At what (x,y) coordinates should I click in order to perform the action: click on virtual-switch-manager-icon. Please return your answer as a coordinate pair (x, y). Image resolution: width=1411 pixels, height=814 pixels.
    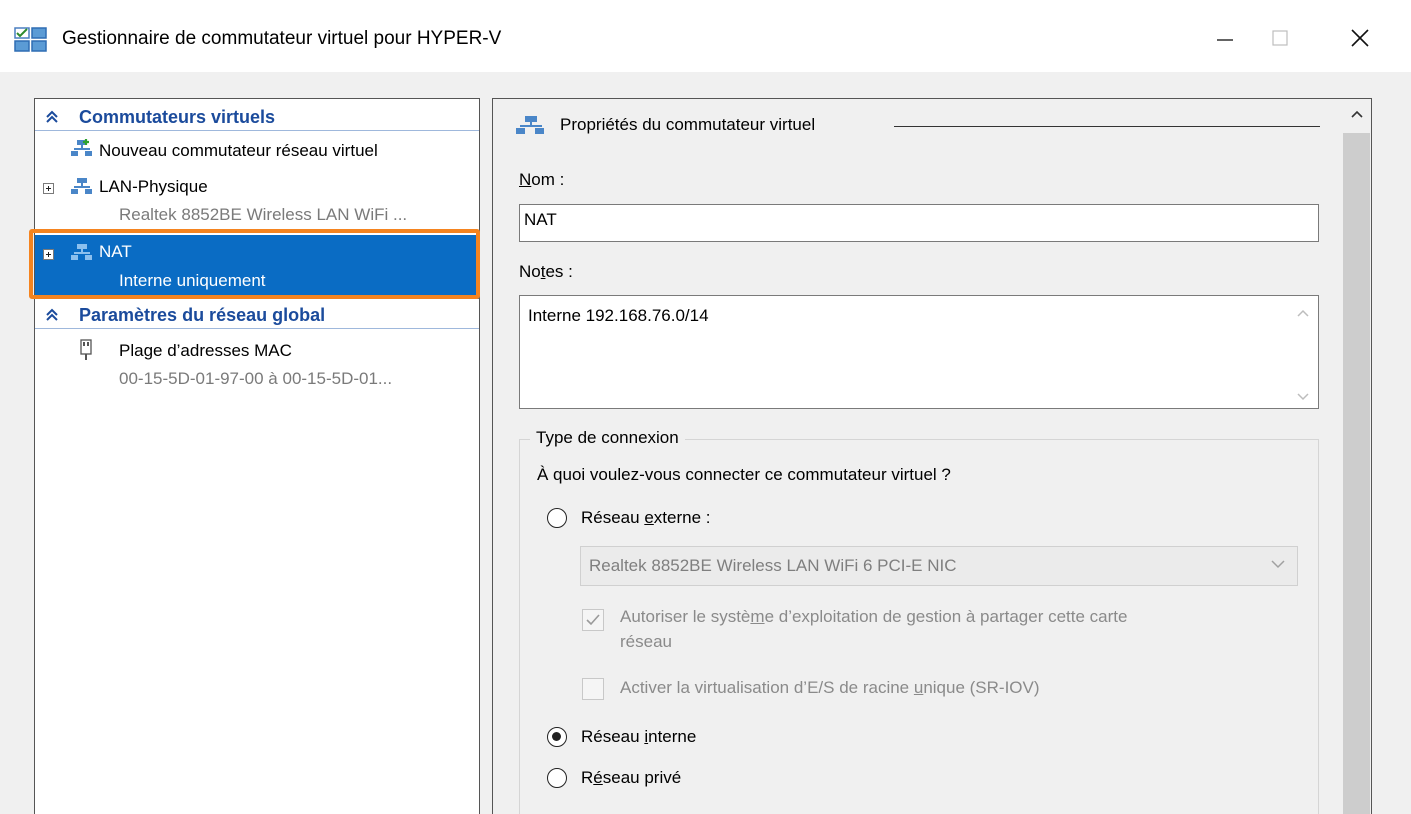
    Looking at the image, I should click on (30, 39).